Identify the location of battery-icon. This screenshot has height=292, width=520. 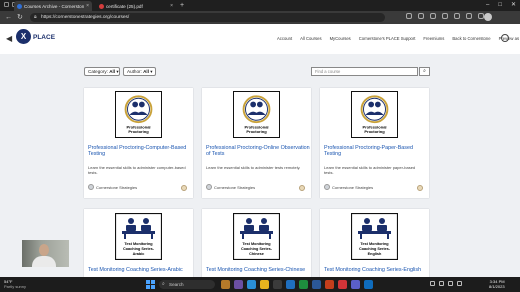
(459, 283).